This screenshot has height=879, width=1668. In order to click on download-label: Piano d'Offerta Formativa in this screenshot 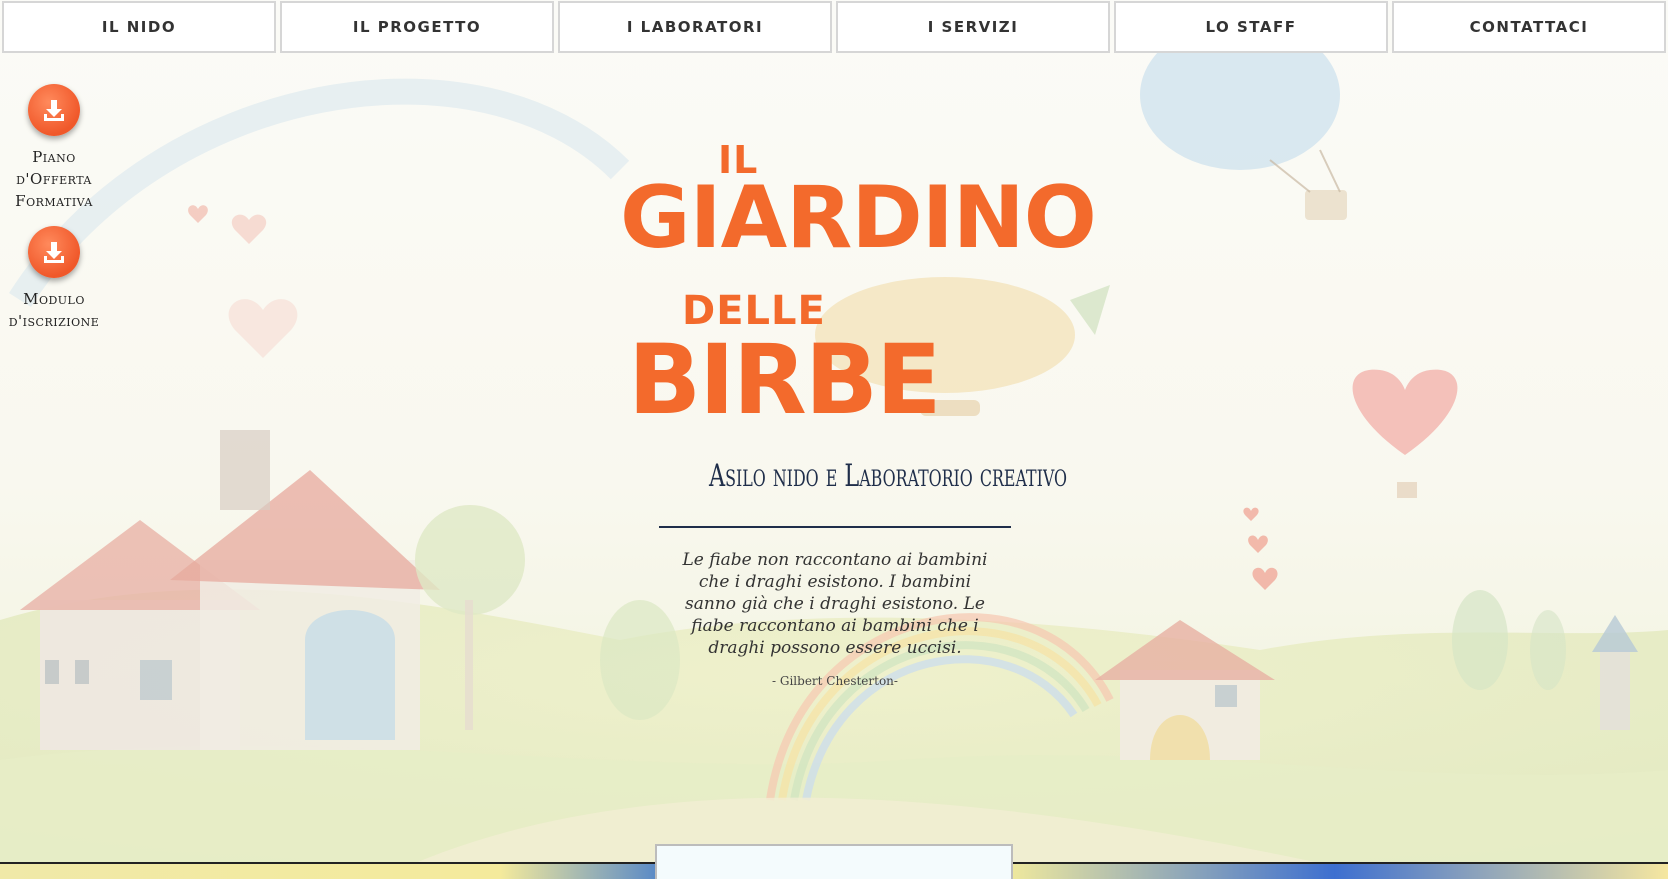, I will do `click(54, 179)`.